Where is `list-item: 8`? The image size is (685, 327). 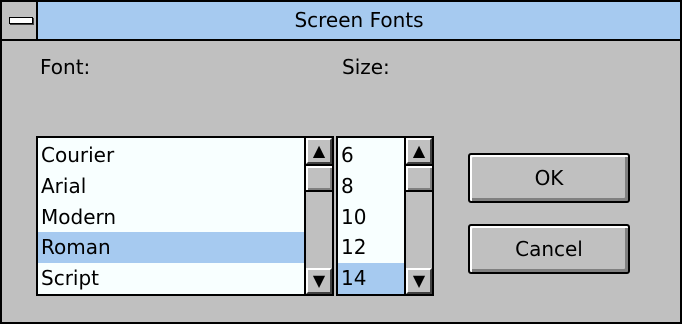 list-item: 8 is located at coordinates (372, 186).